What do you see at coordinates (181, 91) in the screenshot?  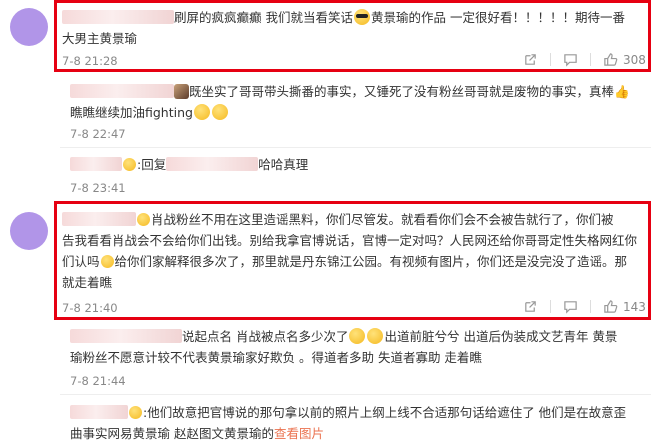 I see `user-avatar-mini` at bounding box center [181, 91].